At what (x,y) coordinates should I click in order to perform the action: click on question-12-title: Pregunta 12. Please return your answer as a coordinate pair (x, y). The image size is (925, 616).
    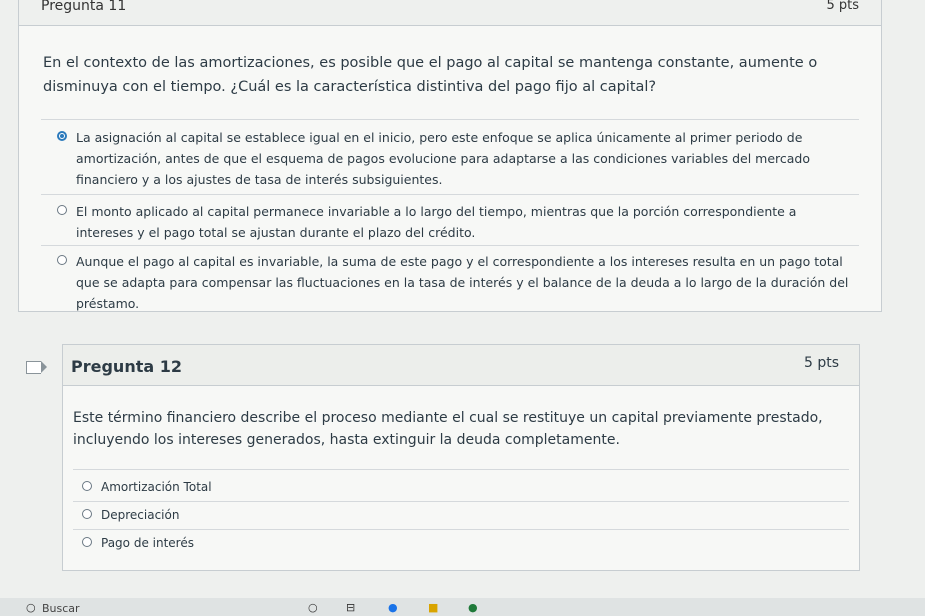
    Looking at the image, I should click on (126, 366).